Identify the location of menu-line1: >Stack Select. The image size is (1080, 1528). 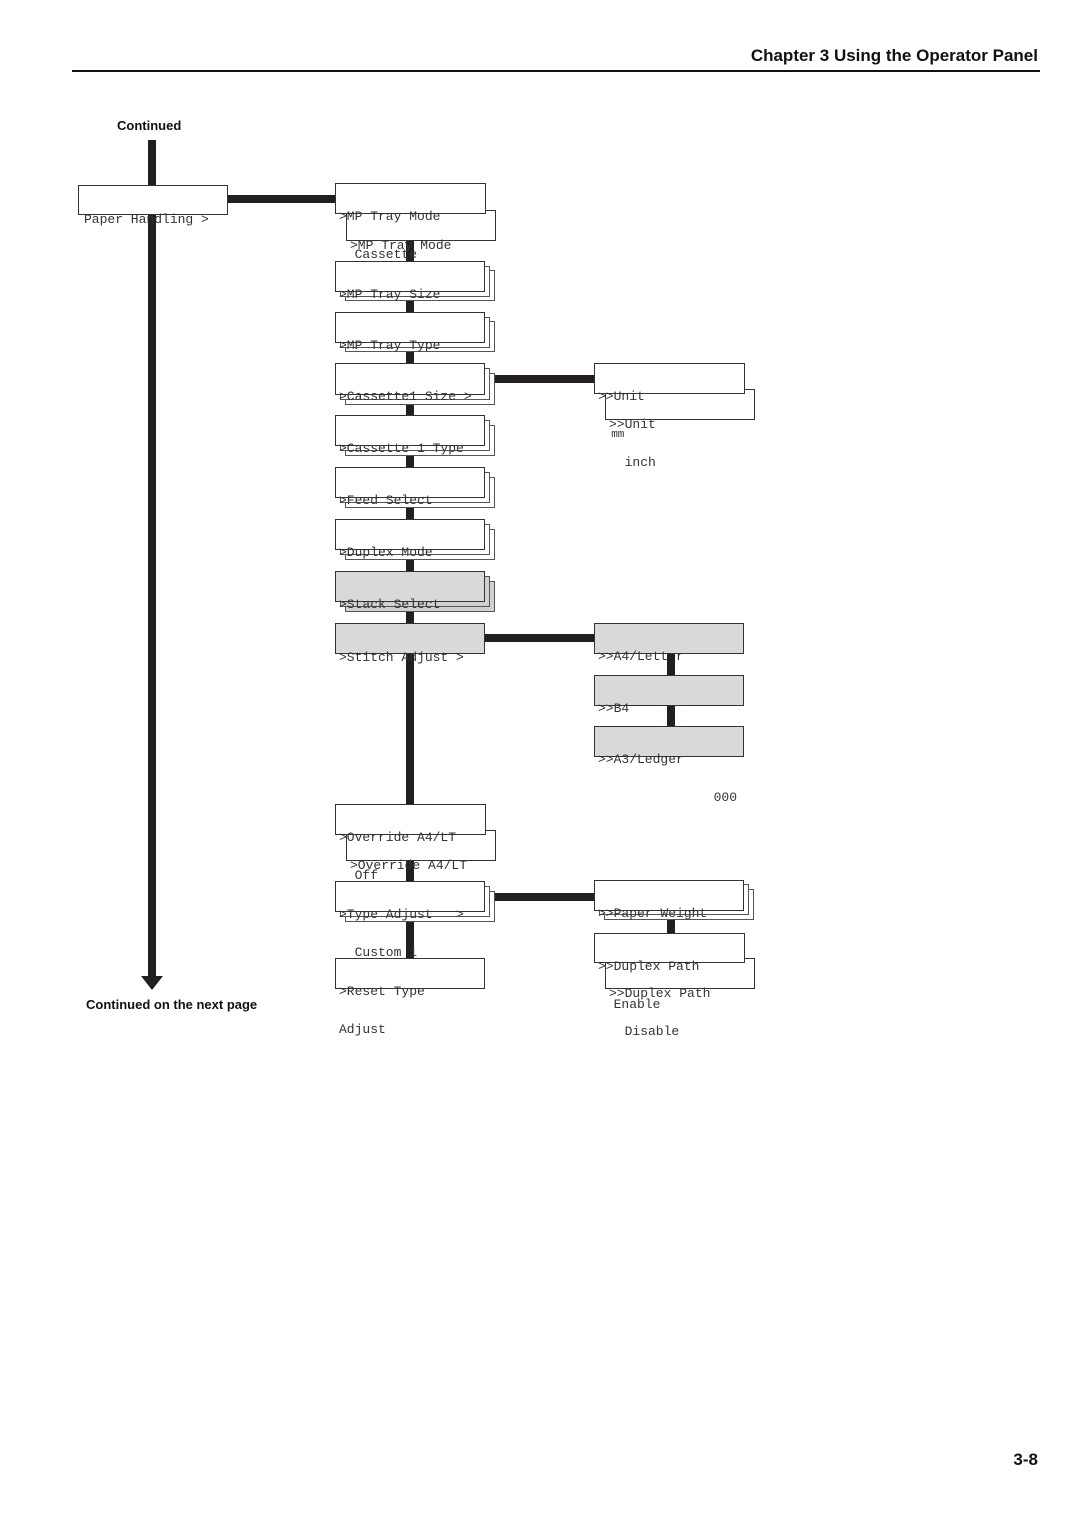
(390, 604).